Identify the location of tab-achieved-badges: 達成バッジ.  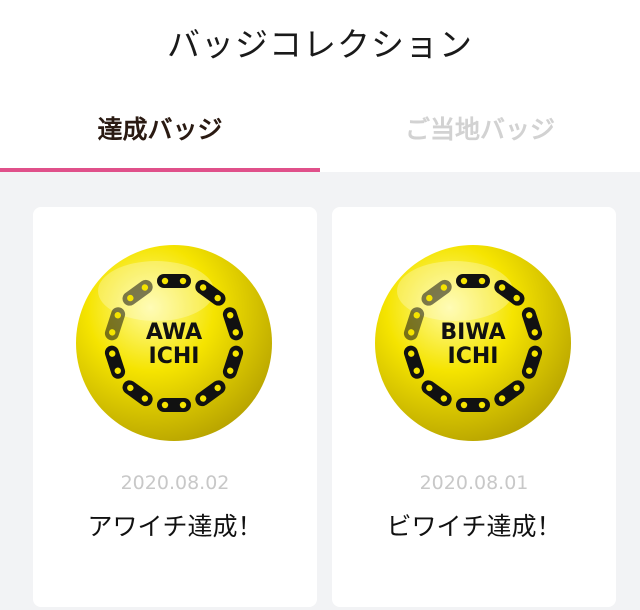
(160, 136).